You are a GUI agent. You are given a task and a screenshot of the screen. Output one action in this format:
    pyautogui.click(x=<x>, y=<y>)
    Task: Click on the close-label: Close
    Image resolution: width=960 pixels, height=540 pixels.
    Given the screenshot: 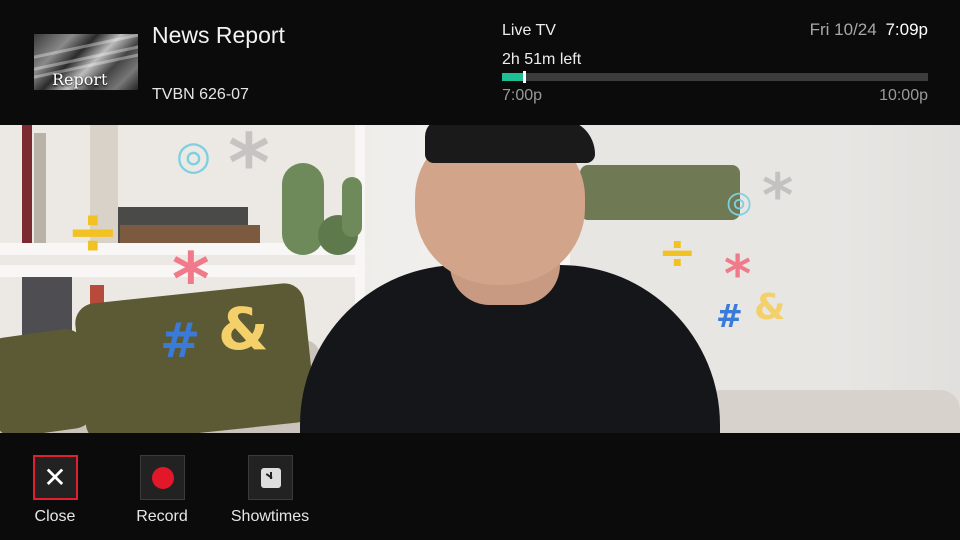 What is the action you would take?
    pyautogui.click(x=55, y=516)
    